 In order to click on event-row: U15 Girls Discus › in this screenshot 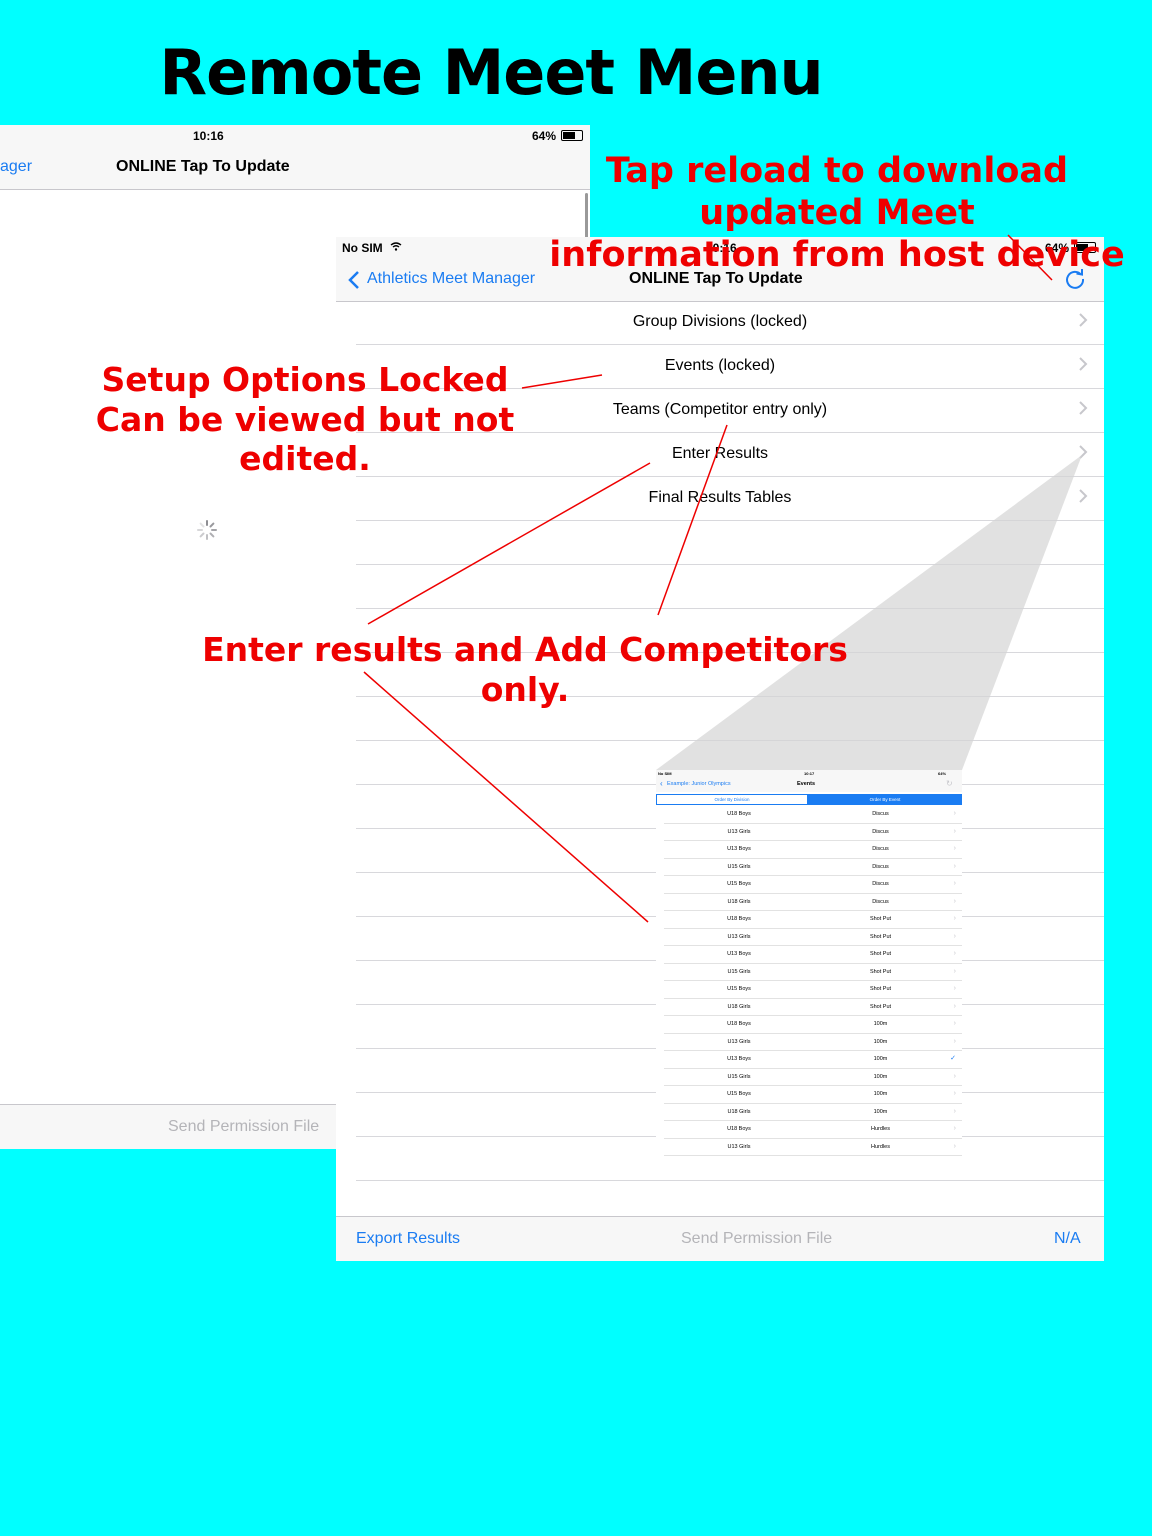, I will do `click(813, 867)`.